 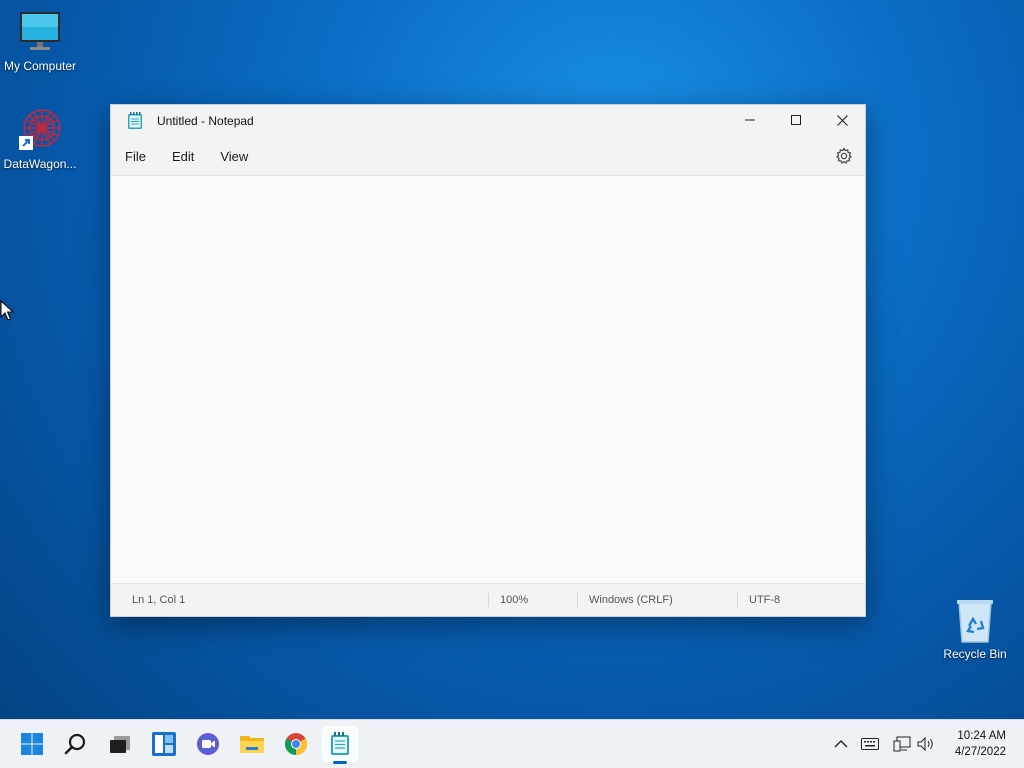 I want to click on clock: 10:24 AM 4/27/2022, so click(x=980, y=744).